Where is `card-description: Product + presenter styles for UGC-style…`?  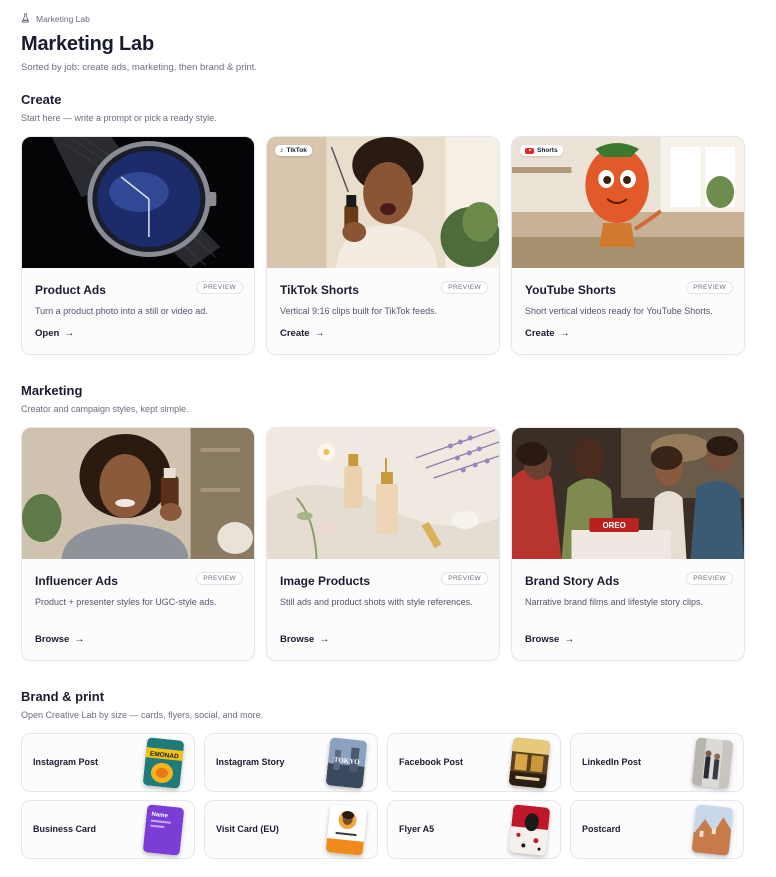
card-description: Product + presenter styles for UGC-style… is located at coordinates (126, 602).